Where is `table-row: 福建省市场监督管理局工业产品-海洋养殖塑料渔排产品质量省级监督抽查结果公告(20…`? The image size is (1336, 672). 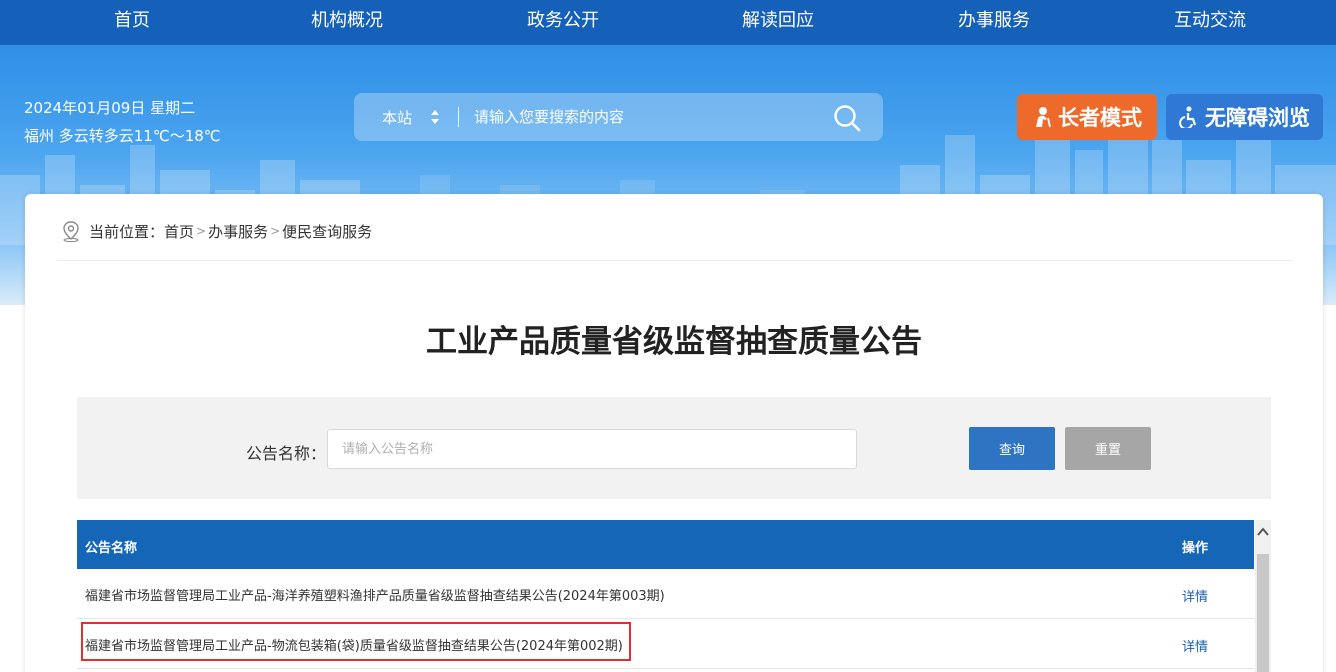 table-row: 福建省市场监督管理局工业产品-海洋养殖塑料渔排产品质量省级监督抽查结果公告(20… is located at coordinates (665, 594).